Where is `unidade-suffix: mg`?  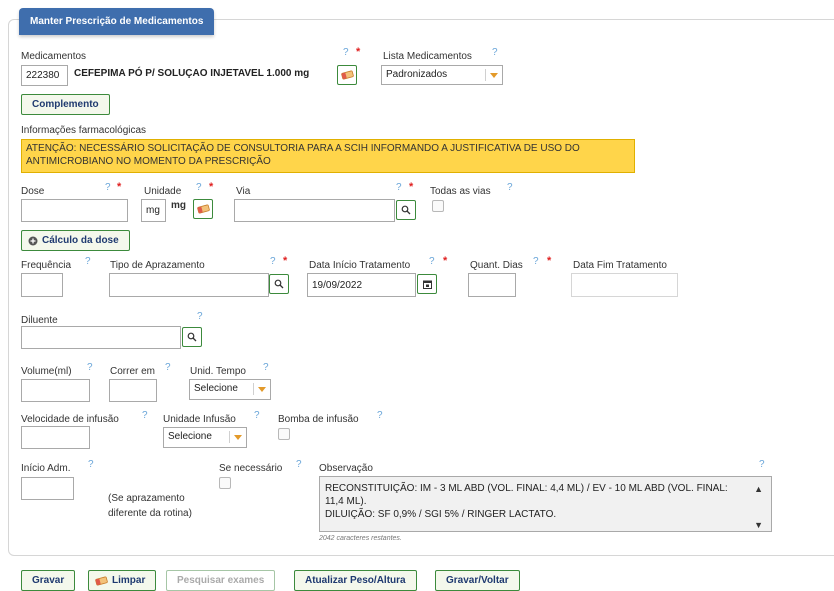 unidade-suffix: mg is located at coordinates (178, 205).